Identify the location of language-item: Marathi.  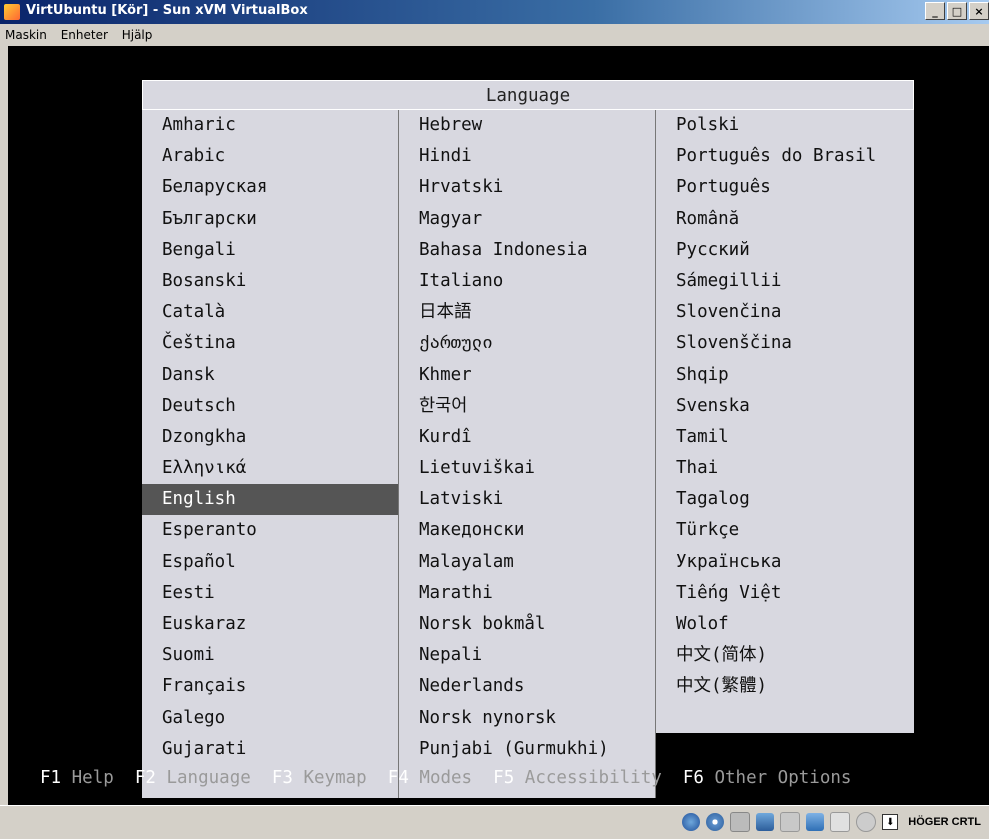
(527, 593).